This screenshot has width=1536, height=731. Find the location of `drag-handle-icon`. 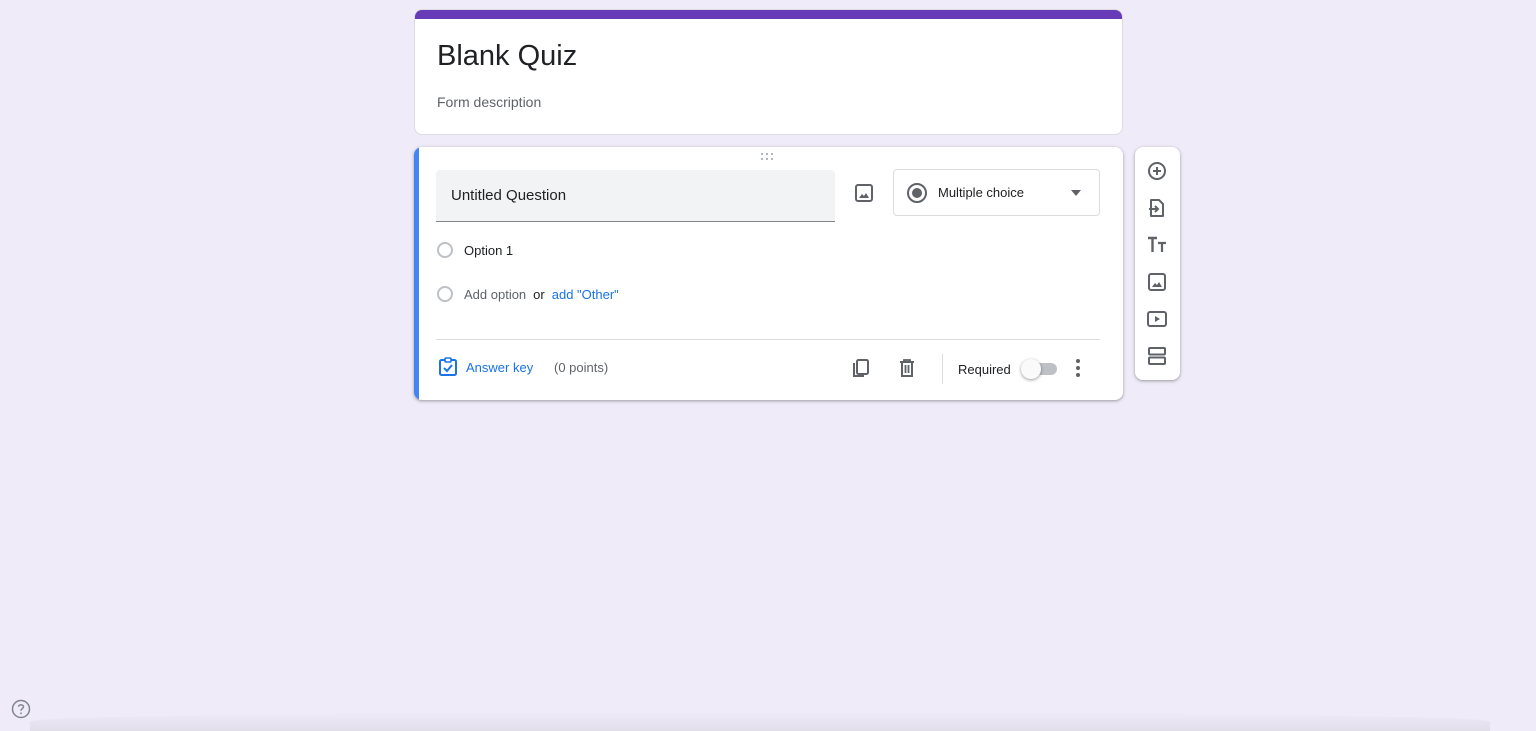

drag-handle-icon is located at coordinates (769, 158).